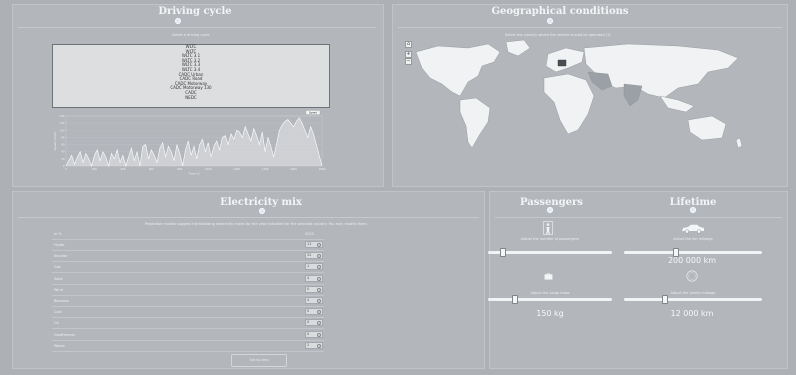 The height and width of the screenshot is (375, 796). Describe the element at coordinates (265, 169) in the screenshot. I see `chart-x-tick-label: 1400` at that location.